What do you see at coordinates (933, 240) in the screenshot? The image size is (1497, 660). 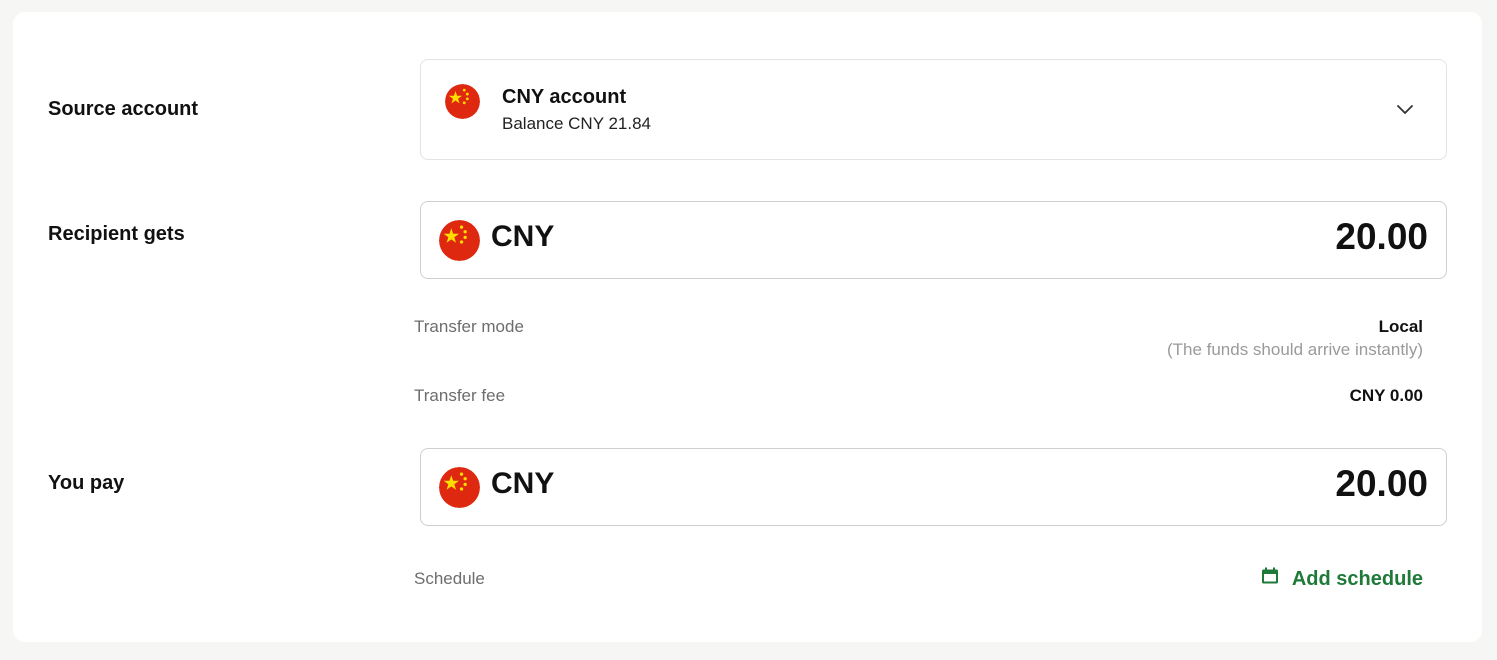 I see `recipient-amount-field: CNY 20.00` at bounding box center [933, 240].